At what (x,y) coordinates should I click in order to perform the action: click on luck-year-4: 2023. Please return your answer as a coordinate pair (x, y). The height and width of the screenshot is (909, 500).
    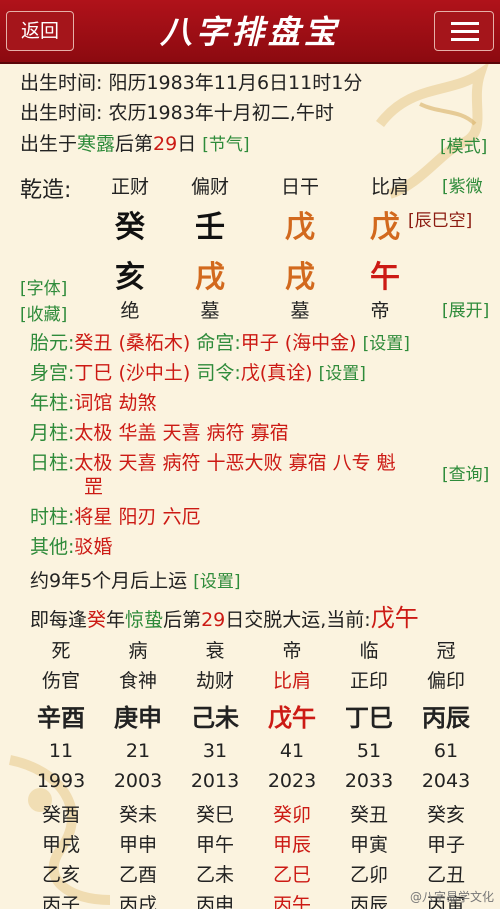
    Looking at the image, I should click on (292, 781).